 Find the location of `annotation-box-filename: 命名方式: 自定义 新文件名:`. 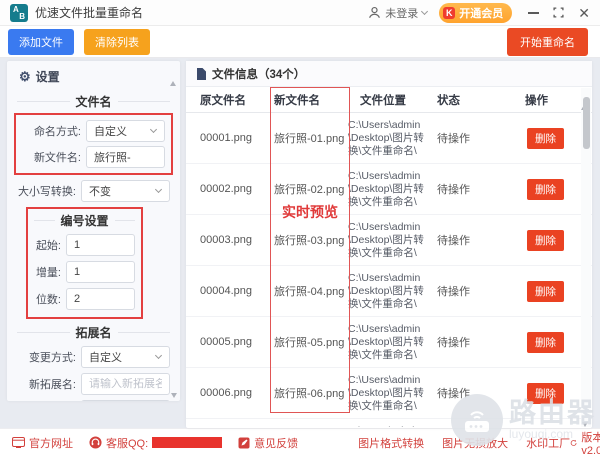

annotation-box-filename: 命名方式: 自定义 新文件名: is located at coordinates (93, 144).